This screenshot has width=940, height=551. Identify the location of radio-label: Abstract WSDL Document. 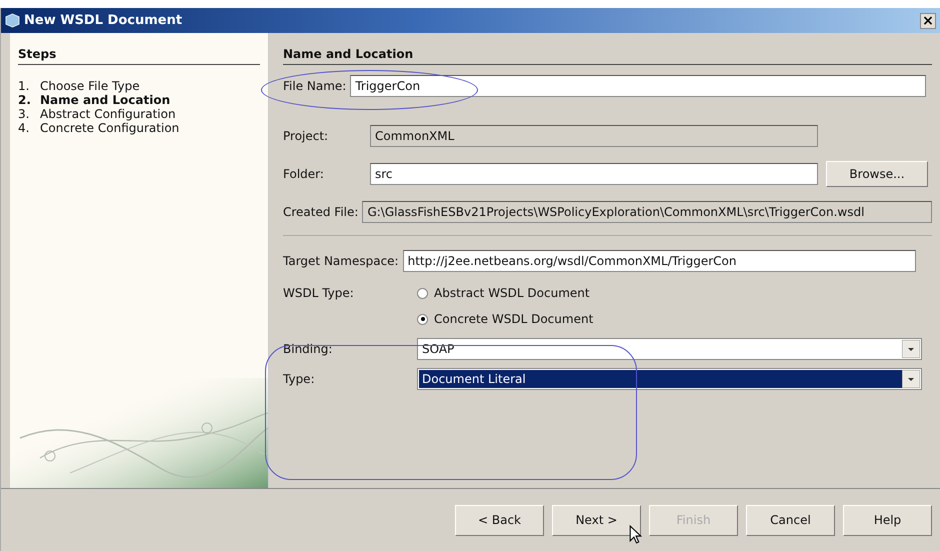
(512, 293).